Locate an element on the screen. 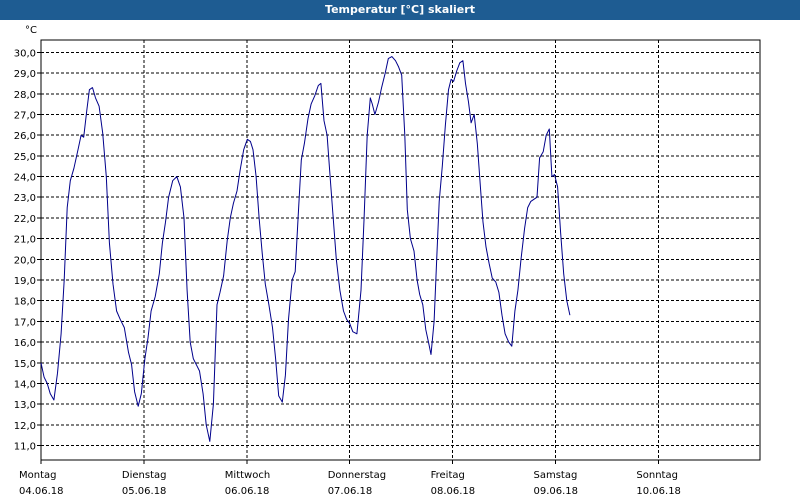  x-tick-label-date: 07.06.18 is located at coordinates (350, 491).